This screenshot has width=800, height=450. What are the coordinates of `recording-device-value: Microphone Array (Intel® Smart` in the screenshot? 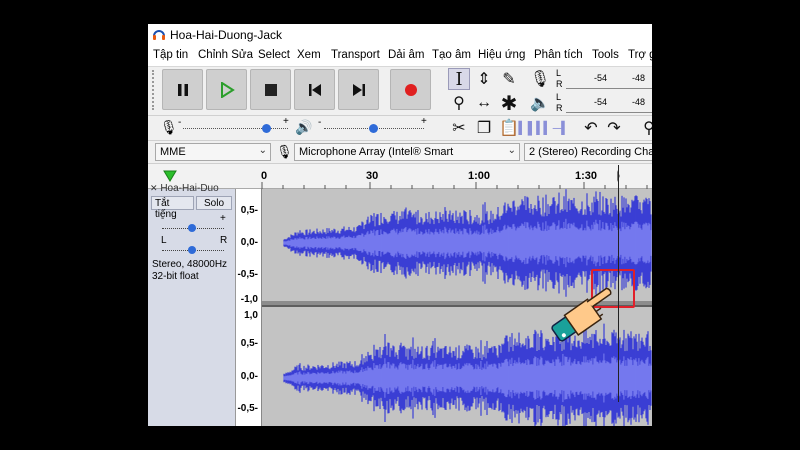 It's located at (376, 152).